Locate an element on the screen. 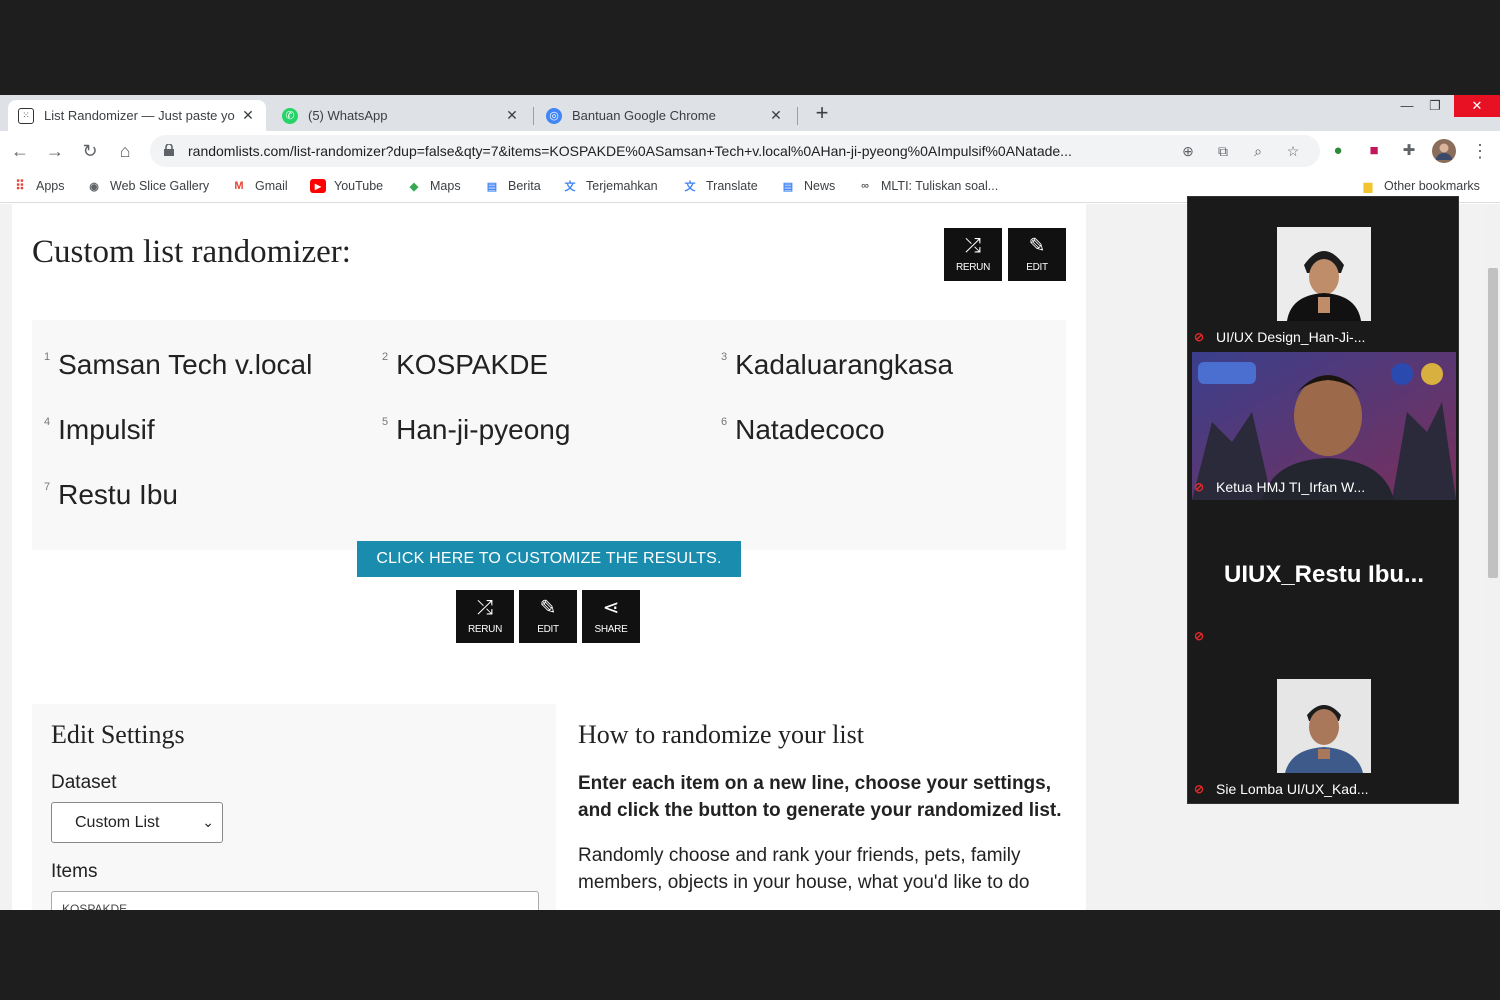  lock-icon is located at coordinates (169, 150).